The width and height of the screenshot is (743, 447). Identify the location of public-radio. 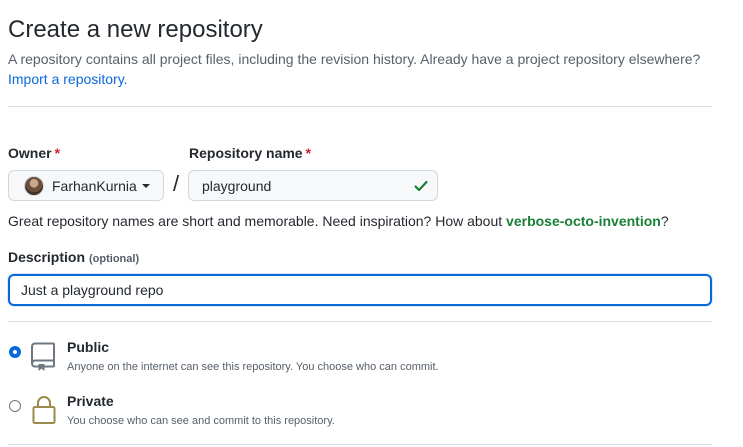
(15, 352).